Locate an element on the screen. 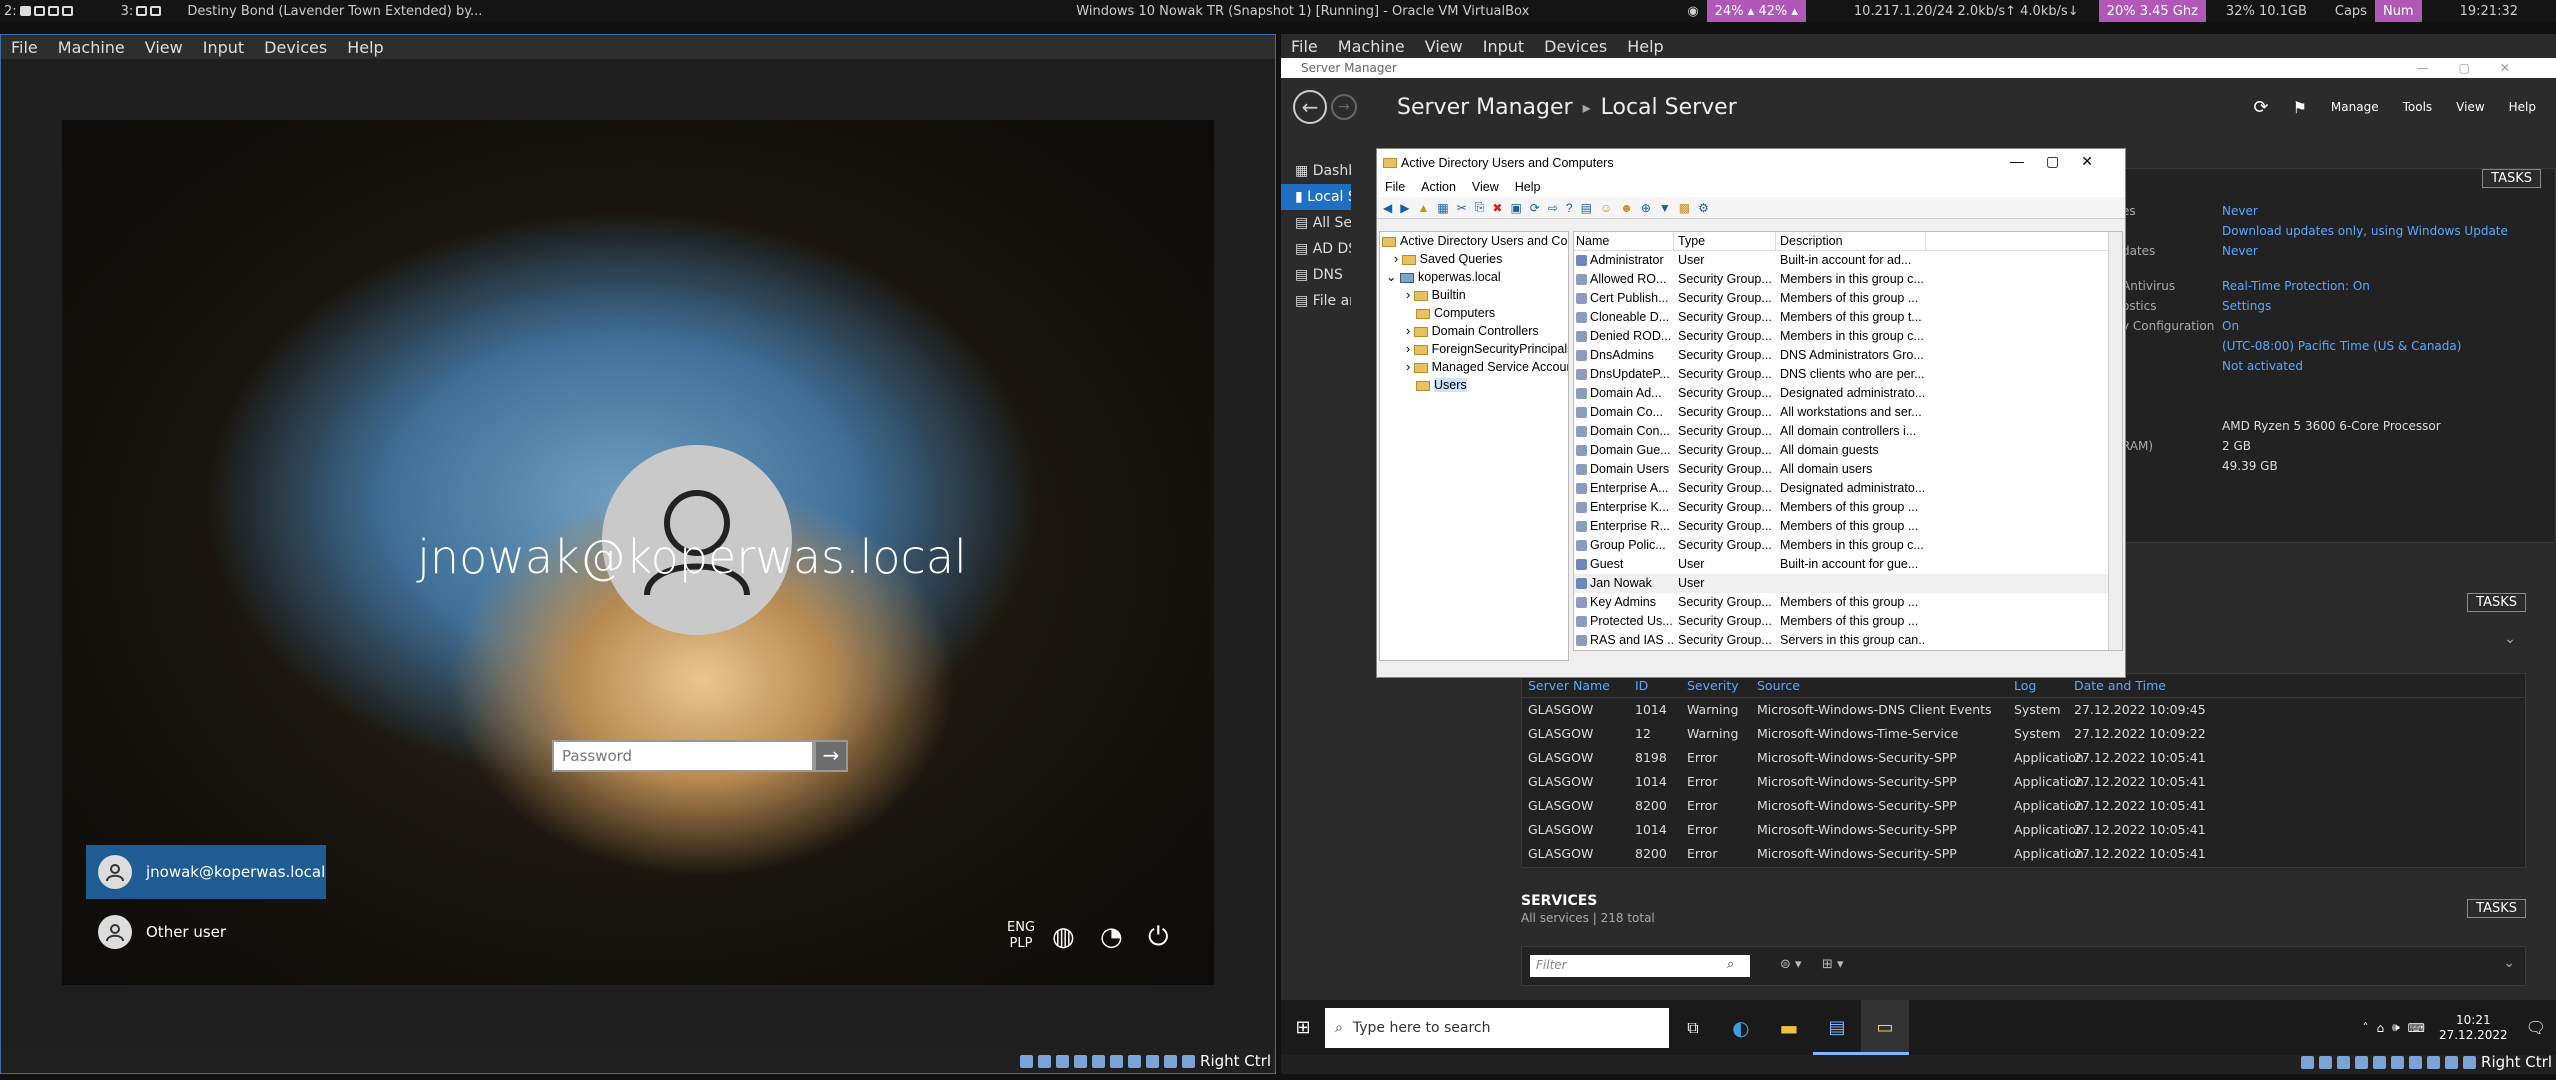 This screenshot has height=1080, width=2556. show-tree-icon: ▦ is located at coordinates (1442, 208).